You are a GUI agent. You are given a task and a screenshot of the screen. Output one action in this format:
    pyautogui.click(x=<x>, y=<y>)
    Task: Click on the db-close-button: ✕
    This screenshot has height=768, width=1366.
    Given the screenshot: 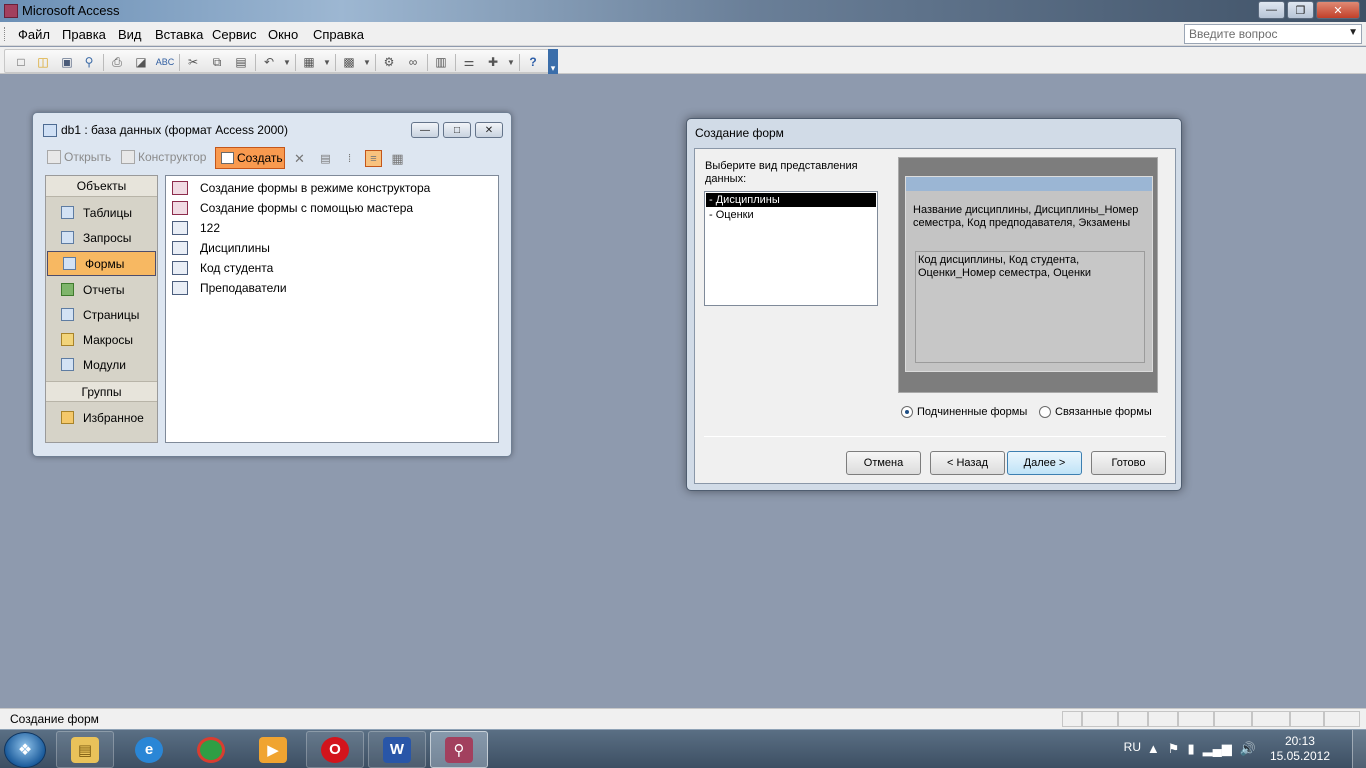 What is the action you would take?
    pyautogui.click(x=489, y=130)
    